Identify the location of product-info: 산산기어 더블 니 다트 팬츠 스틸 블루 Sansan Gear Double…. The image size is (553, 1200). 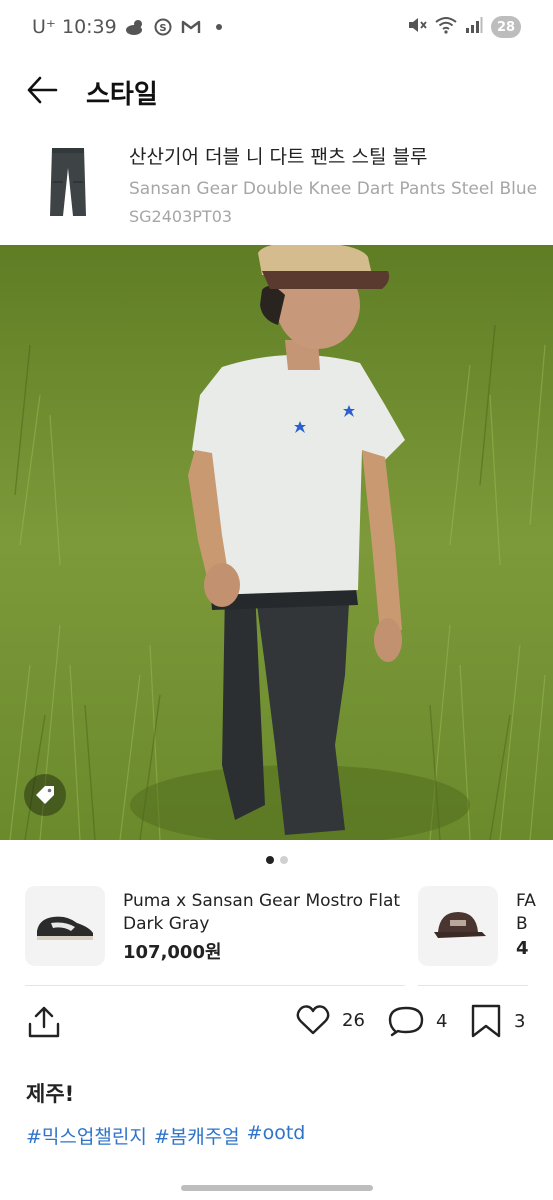
(334, 184).